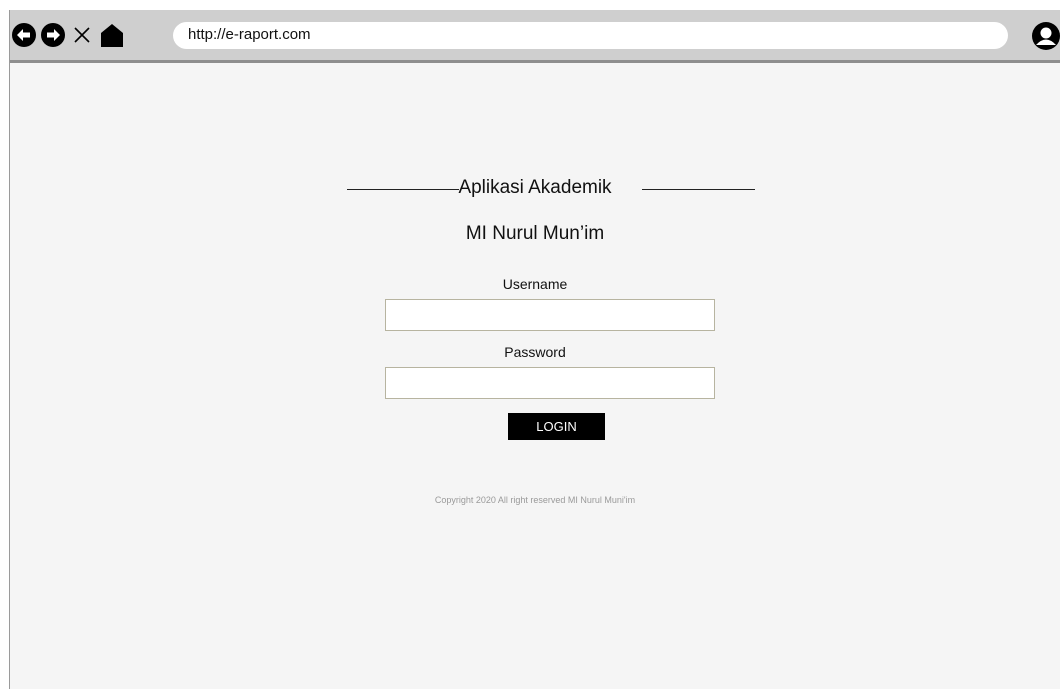  I want to click on url-text: http://e-raport.com, so click(249, 34).